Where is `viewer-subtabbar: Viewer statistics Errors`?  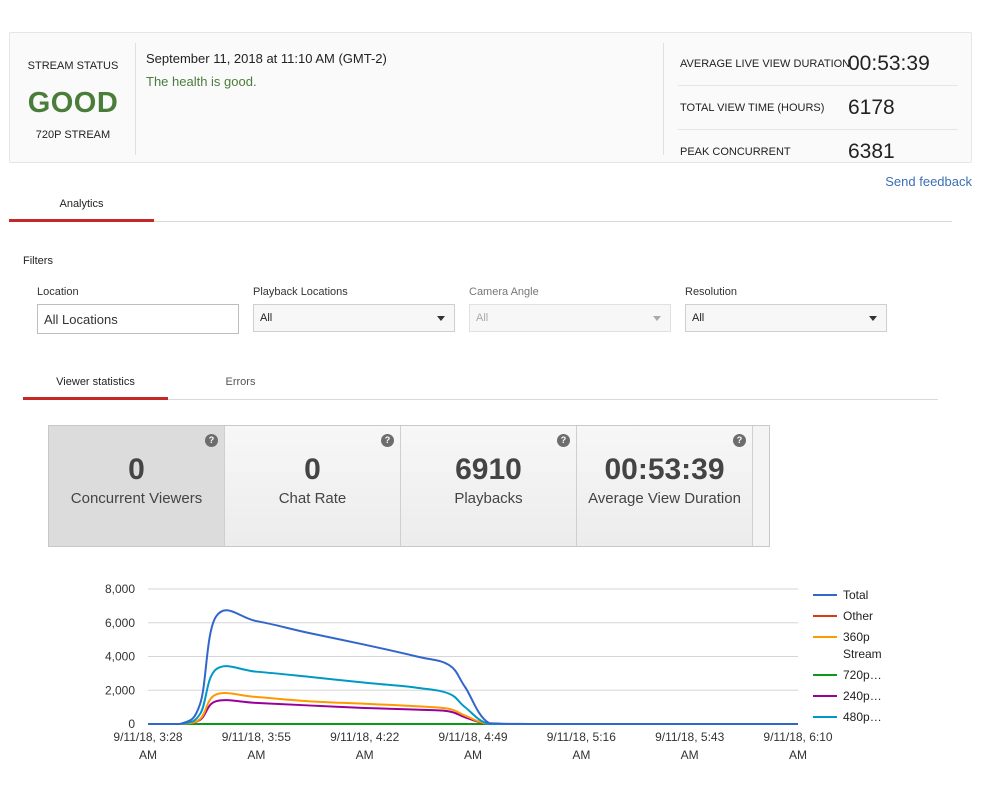 viewer-subtabbar: Viewer statistics Errors is located at coordinates (480, 383).